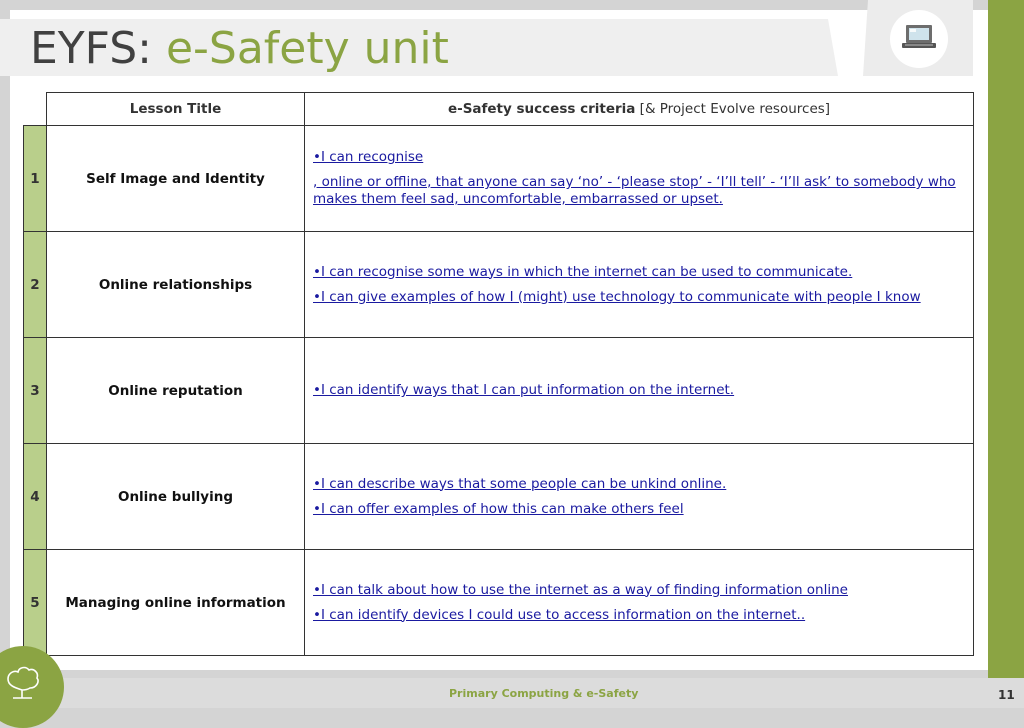  I want to click on header-lesson-title: Lesson Title, so click(175, 109).